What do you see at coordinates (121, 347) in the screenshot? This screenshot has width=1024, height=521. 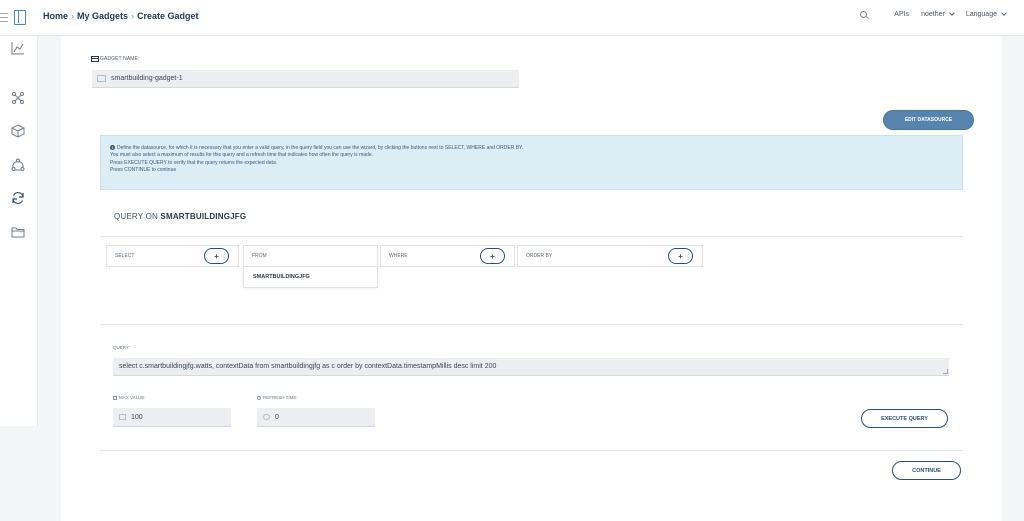 I see `query-label: QUERY:` at bounding box center [121, 347].